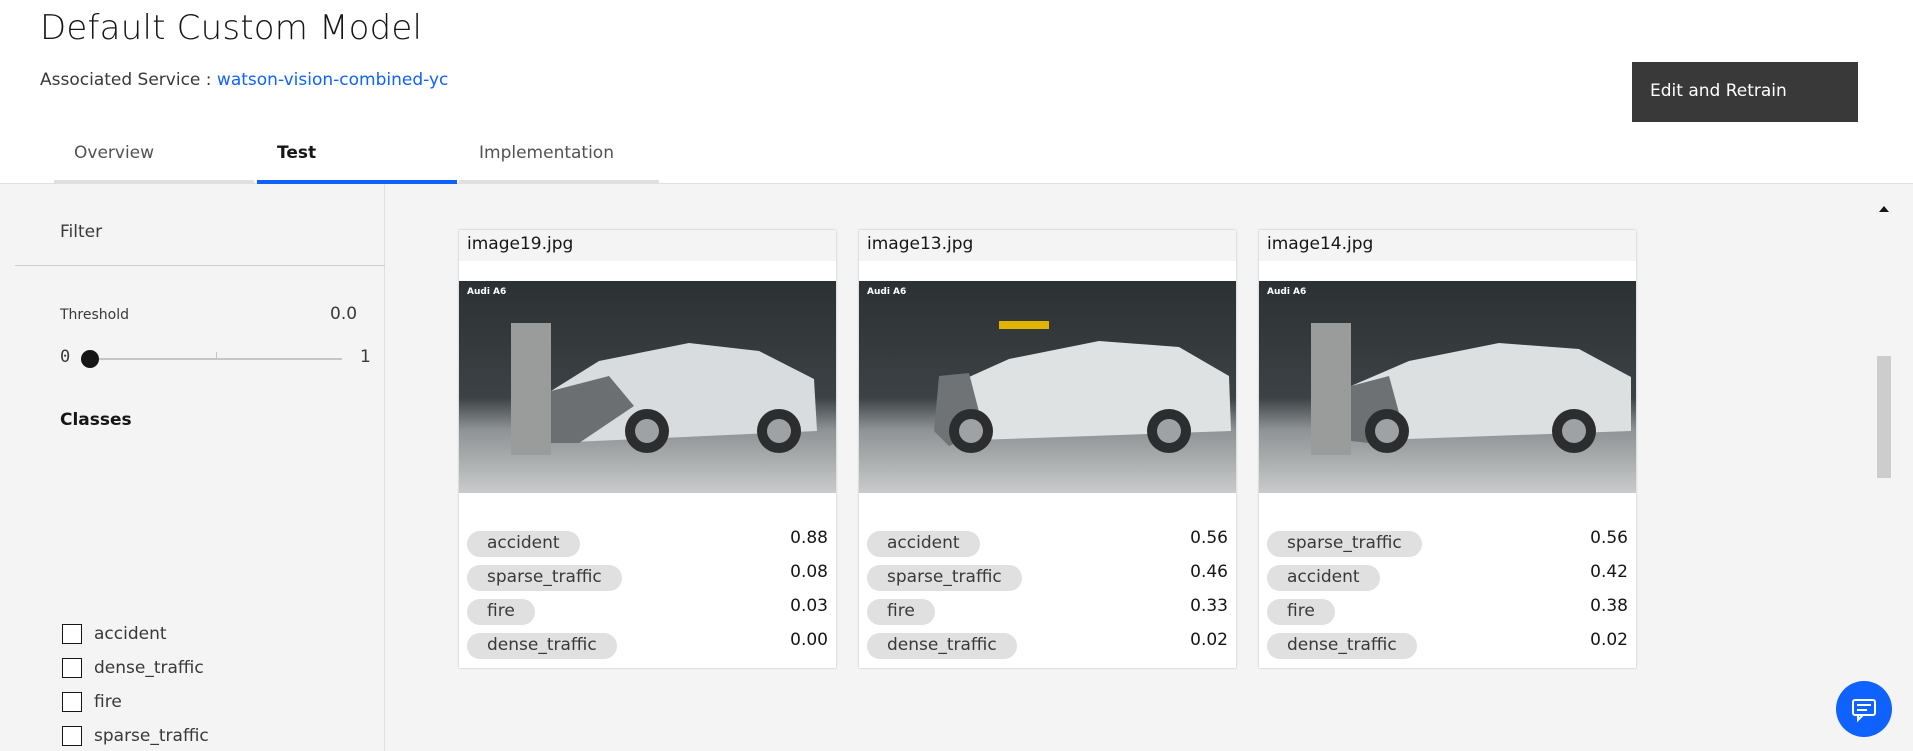  Describe the element at coordinates (647, 542) in the screenshot. I see `score-row: accident 0.88` at that location.